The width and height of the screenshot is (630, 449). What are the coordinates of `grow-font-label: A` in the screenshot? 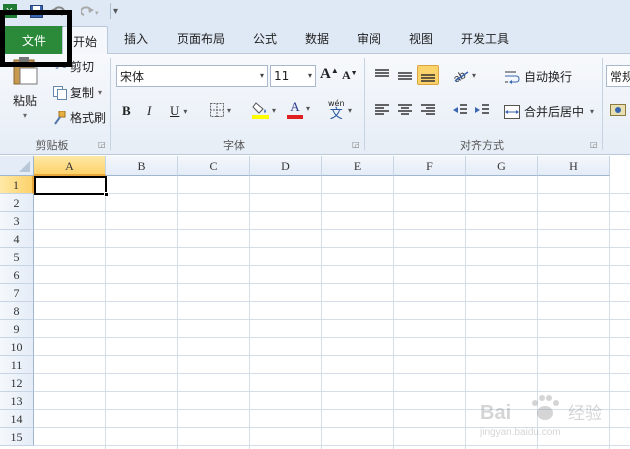 It's located at (325, 74).